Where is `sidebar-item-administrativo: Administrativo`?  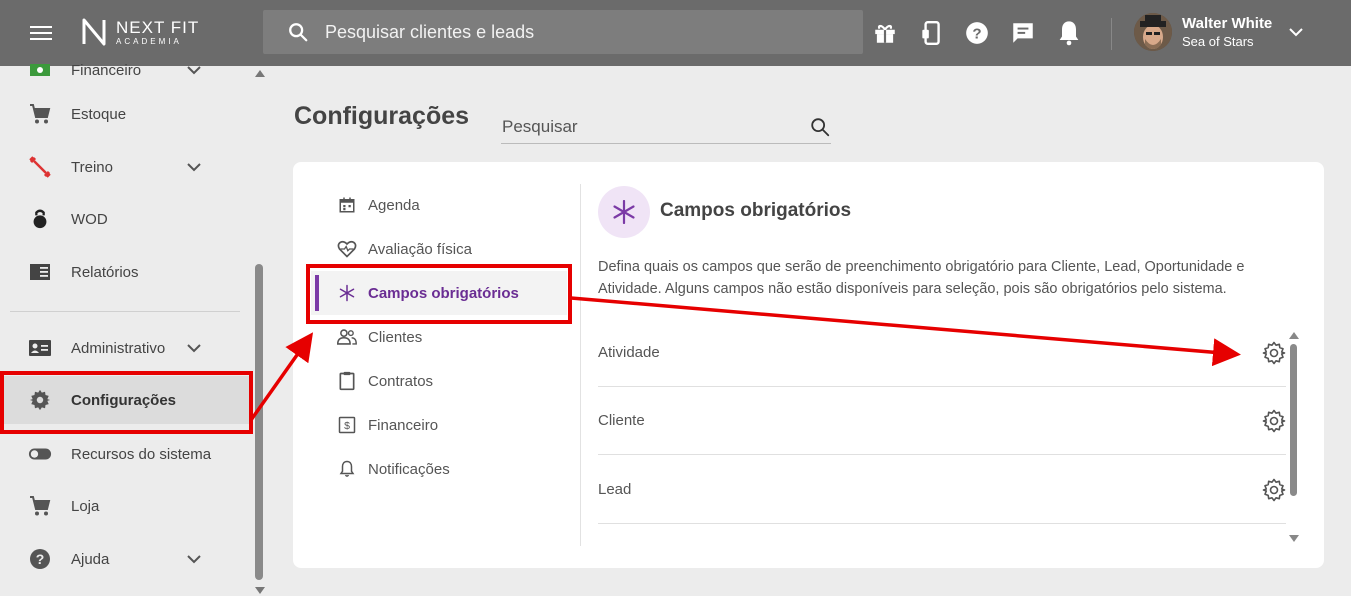 sidebar-item-administrativo: Administrativo is located at coordinates (125, 348).